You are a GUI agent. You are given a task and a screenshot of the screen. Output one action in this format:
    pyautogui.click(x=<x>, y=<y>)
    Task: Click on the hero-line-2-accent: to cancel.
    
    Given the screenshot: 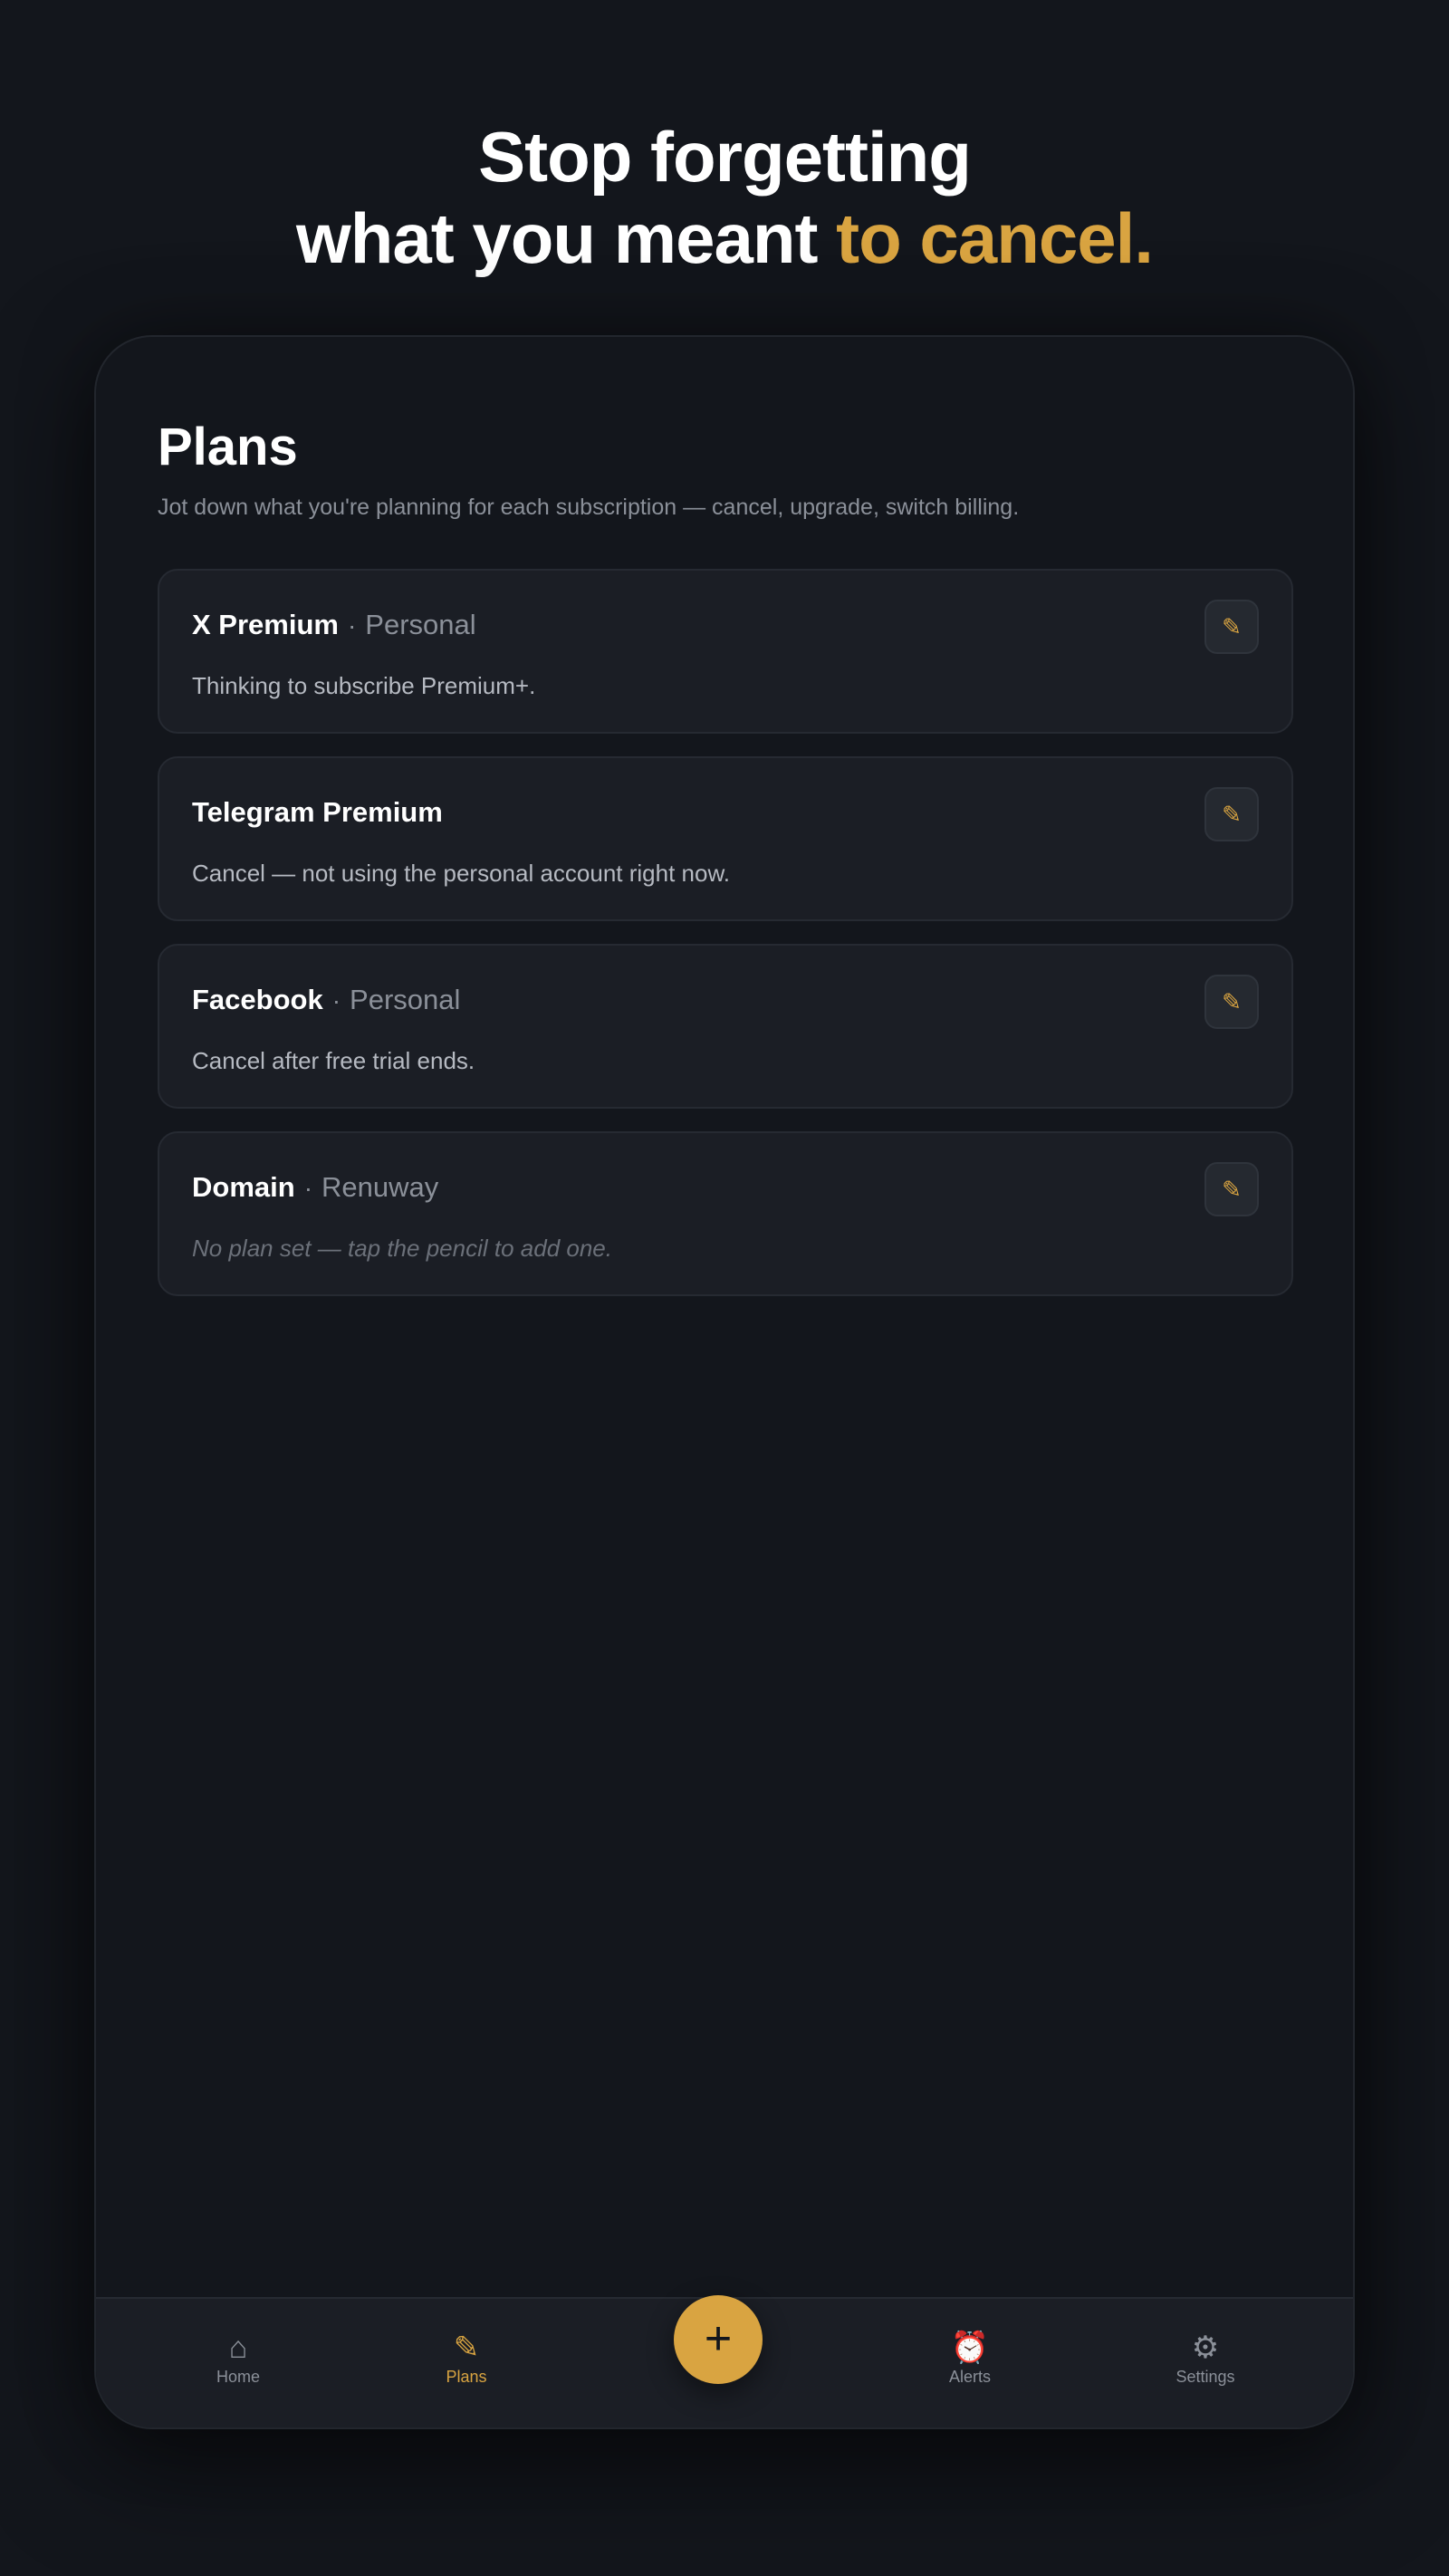 What is the action you would take?
    pyautogui.click(x=995, y=238)
    